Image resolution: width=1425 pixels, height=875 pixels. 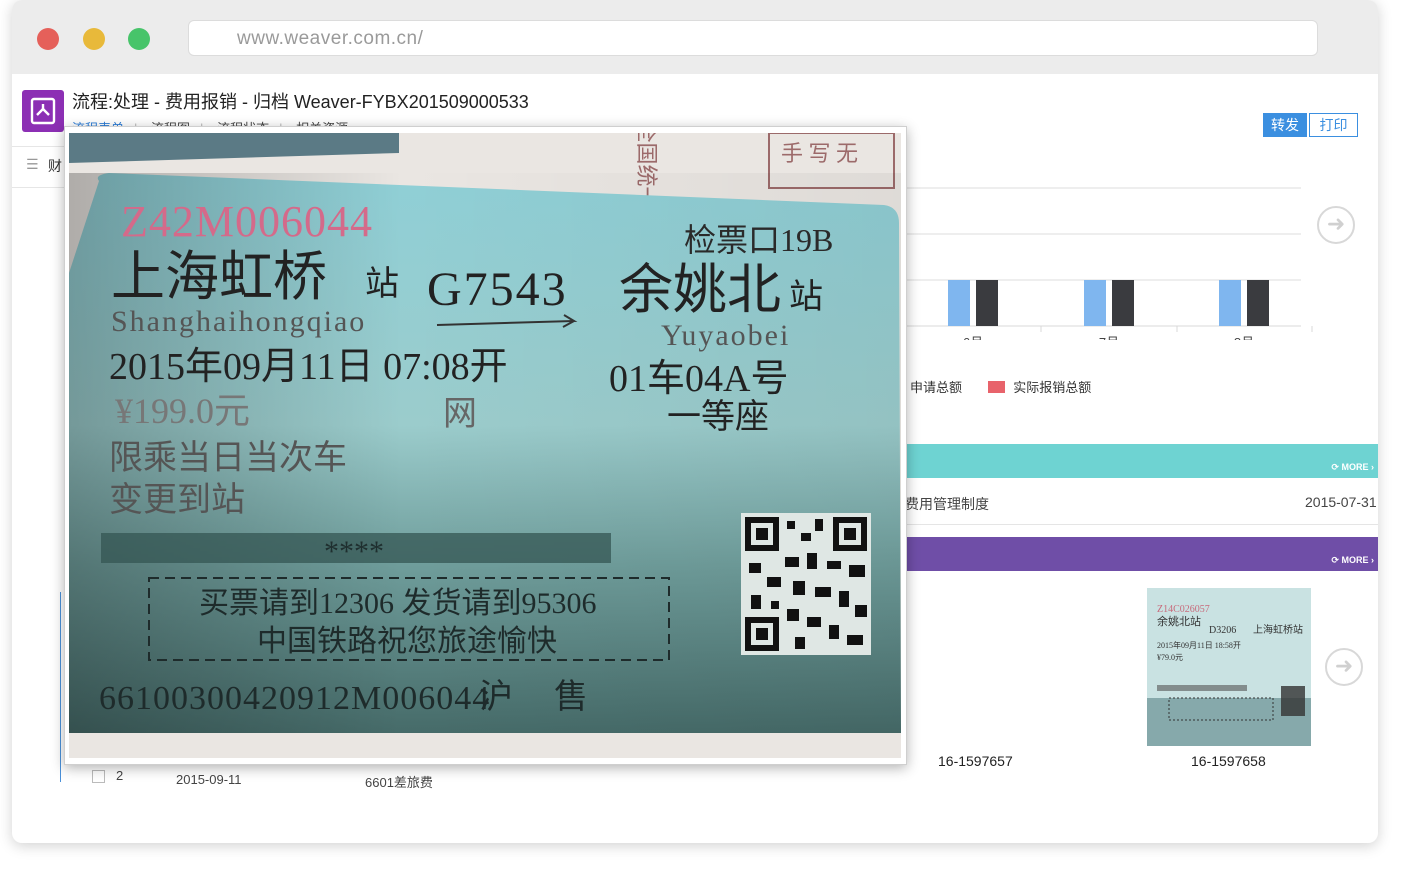 What do you see at coordinates (399, 782) in the screenshot?
I see `row-account: 6601差旅费` at bounding box center [399, 782].